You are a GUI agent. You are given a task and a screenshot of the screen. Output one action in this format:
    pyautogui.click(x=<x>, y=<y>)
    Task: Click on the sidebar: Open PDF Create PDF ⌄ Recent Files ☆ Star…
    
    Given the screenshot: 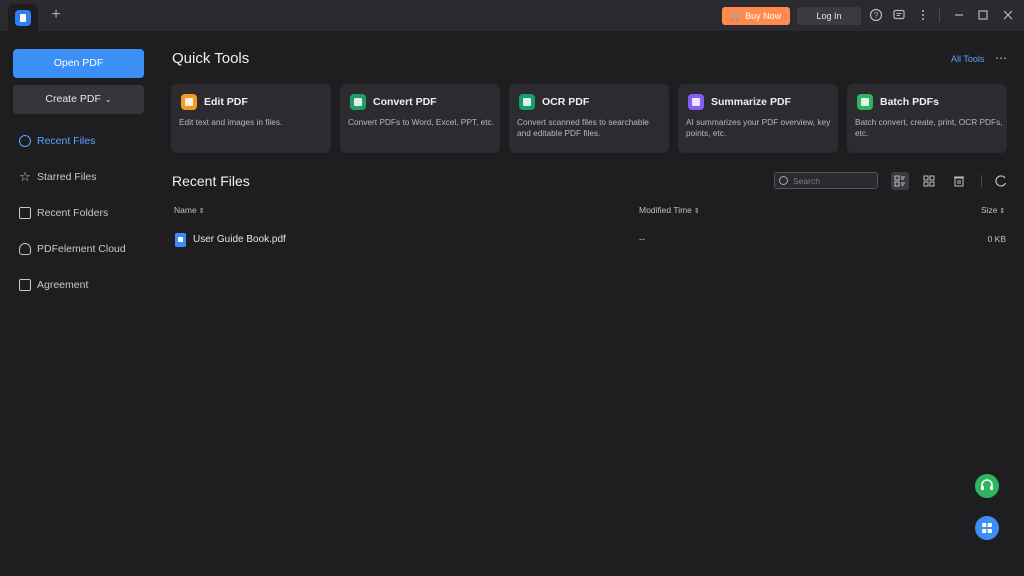 What is the action you would take?
    pyautogui.click(x=78, y=303)
    